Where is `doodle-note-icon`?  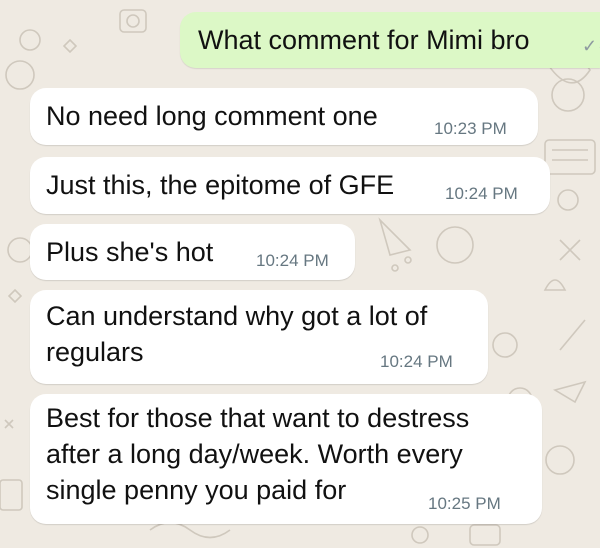 doodle-note-icon is located at coordinates (570, 157).